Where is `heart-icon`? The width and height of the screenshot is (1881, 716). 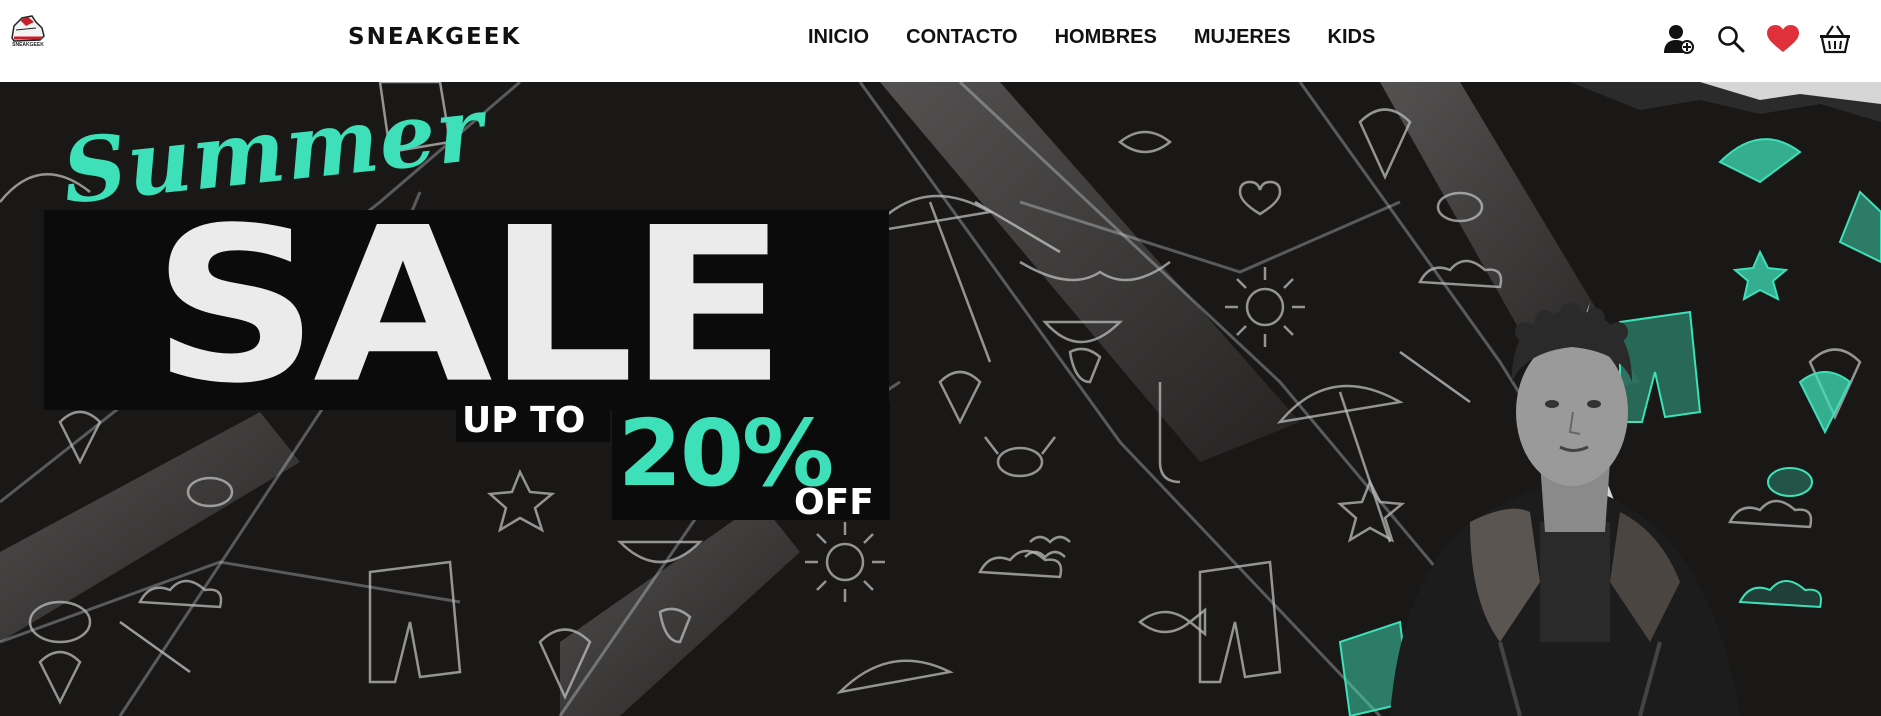 heart-icon is located at coordinates (1783, 39).